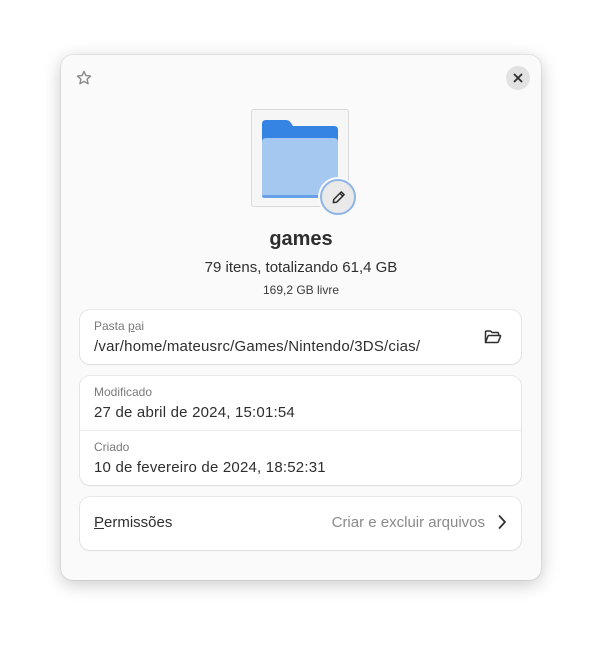  Describe the element at coordinates (139, 326) in the screenshot. I see `parent-folder-label-suffix: ai` at that location.